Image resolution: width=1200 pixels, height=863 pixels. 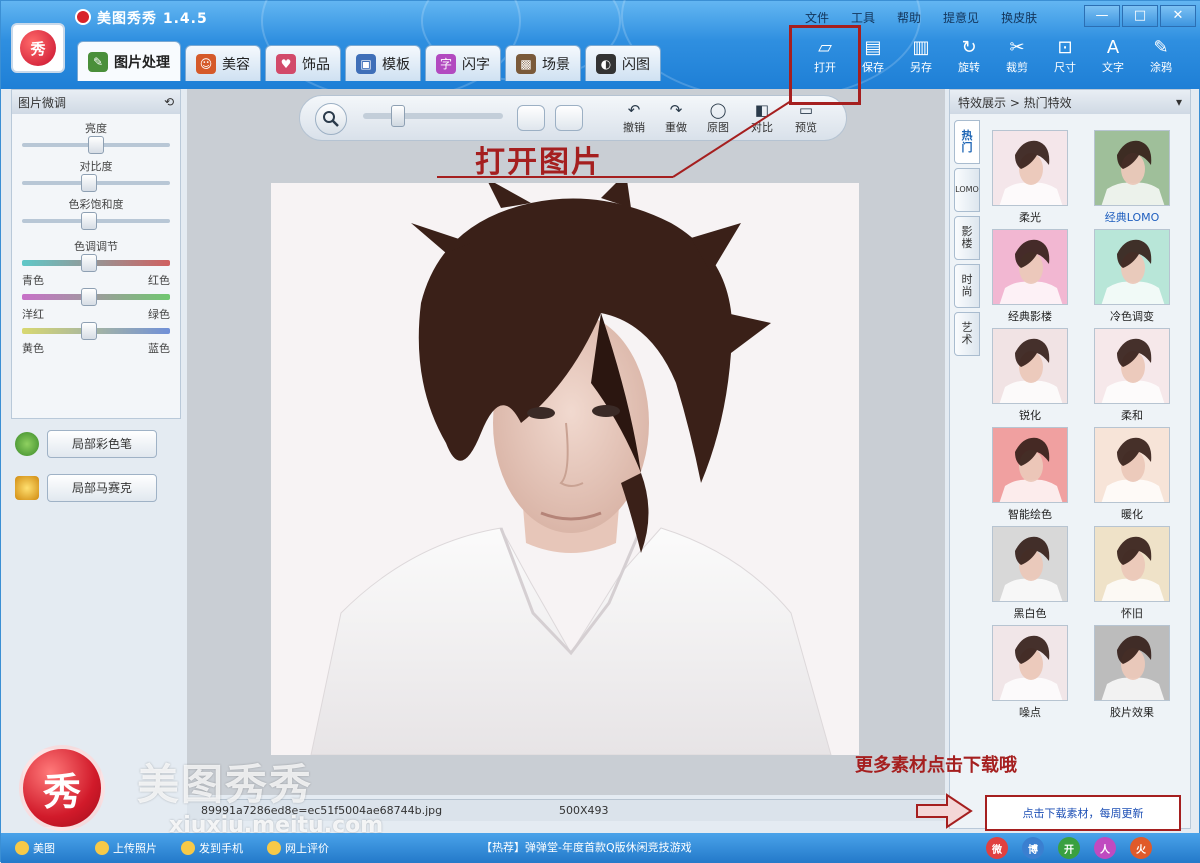 What do you see at coordinates (303, 63) in the screenshot?
I see `tab-accessory: ♥ 饰品` at bounding box center [303, 63].